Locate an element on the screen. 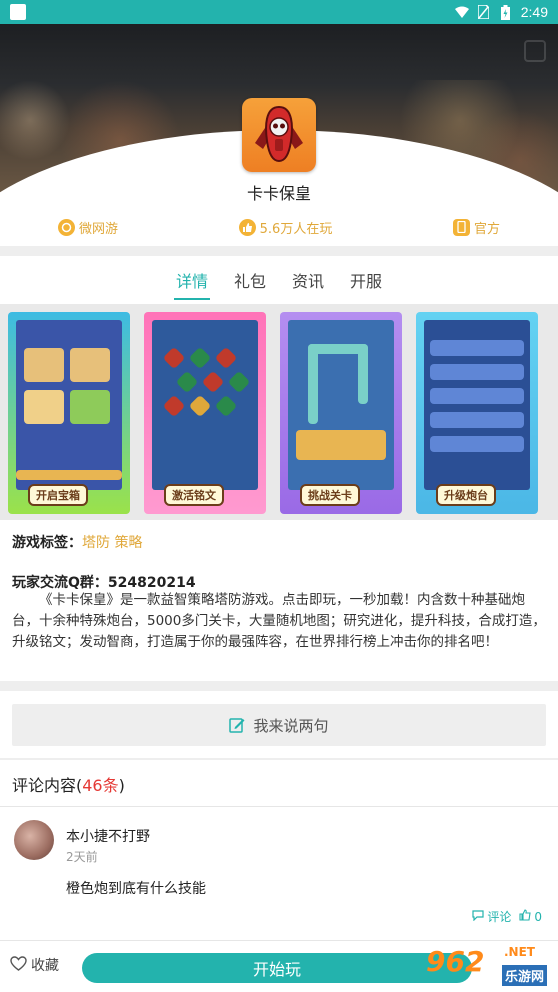  favorite-button: 收藏 is located at coordinates (34, 965).